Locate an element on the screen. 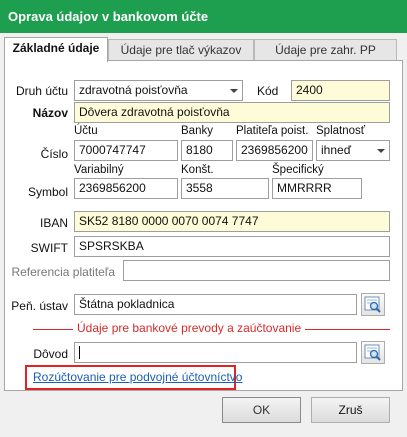  account-number-input: 7000747747 is located at coordinates (126, 150).